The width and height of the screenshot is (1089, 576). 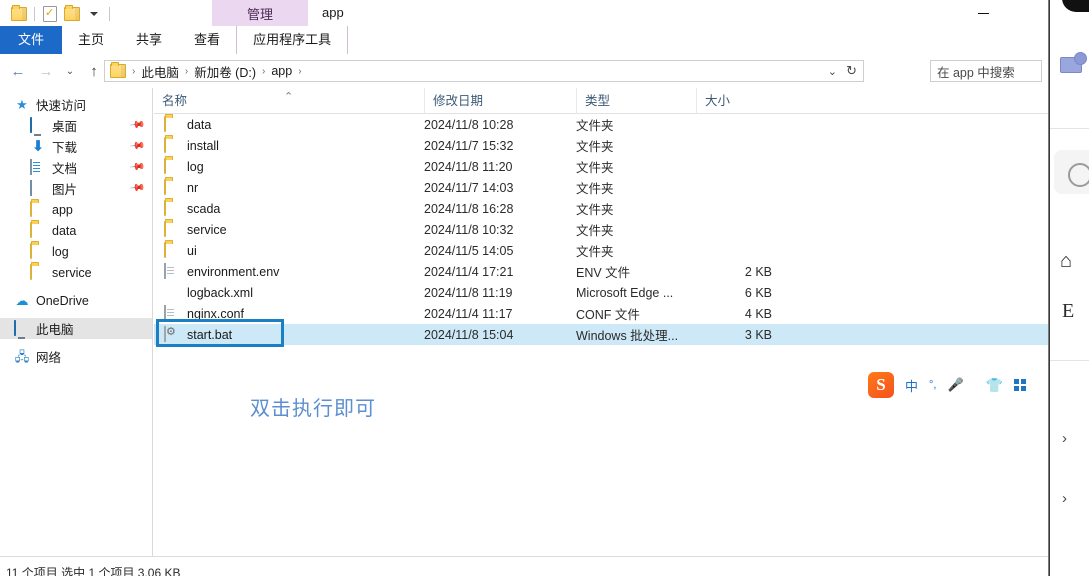 I want to click on file-size-cell: 2 KB, so click(x=758, y=271).